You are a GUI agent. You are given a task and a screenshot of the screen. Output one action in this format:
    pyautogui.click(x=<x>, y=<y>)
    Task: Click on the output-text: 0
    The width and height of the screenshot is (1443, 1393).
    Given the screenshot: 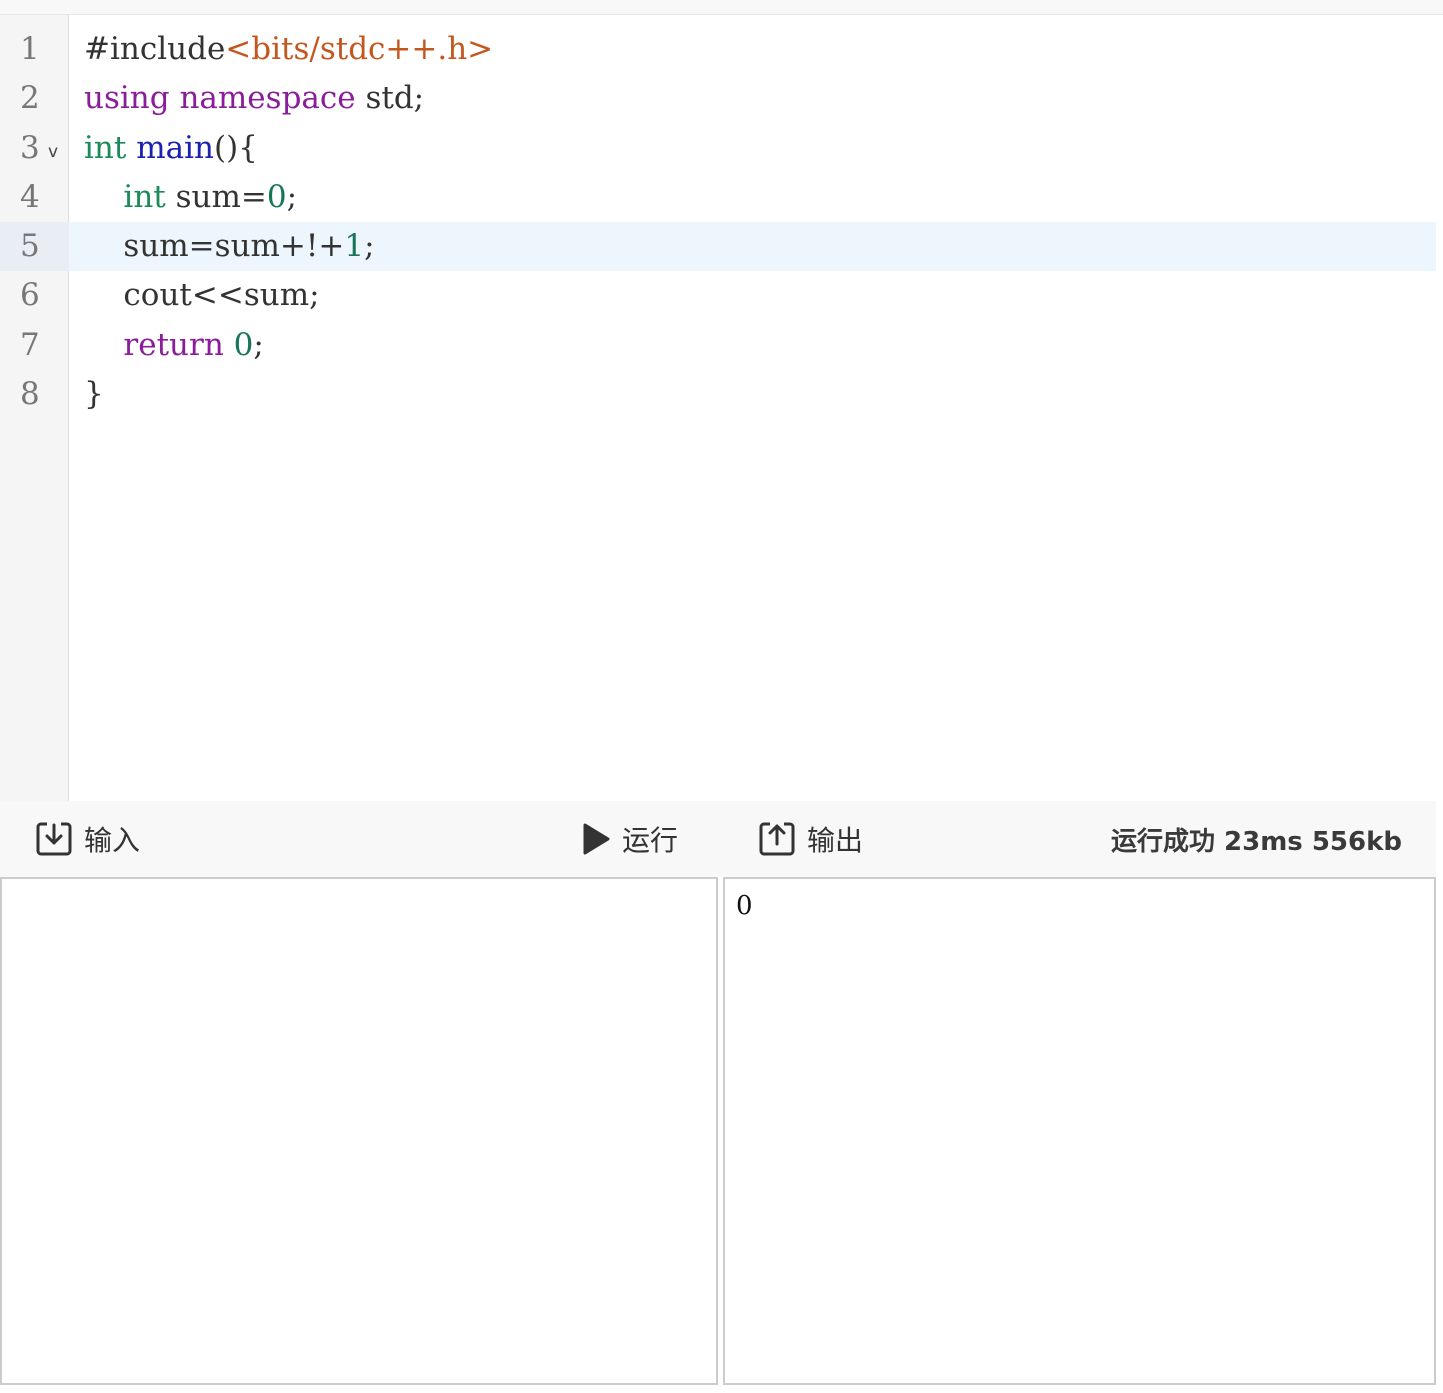 What is the action you would take?
    pyautogui.click(x=744, y=906)
    